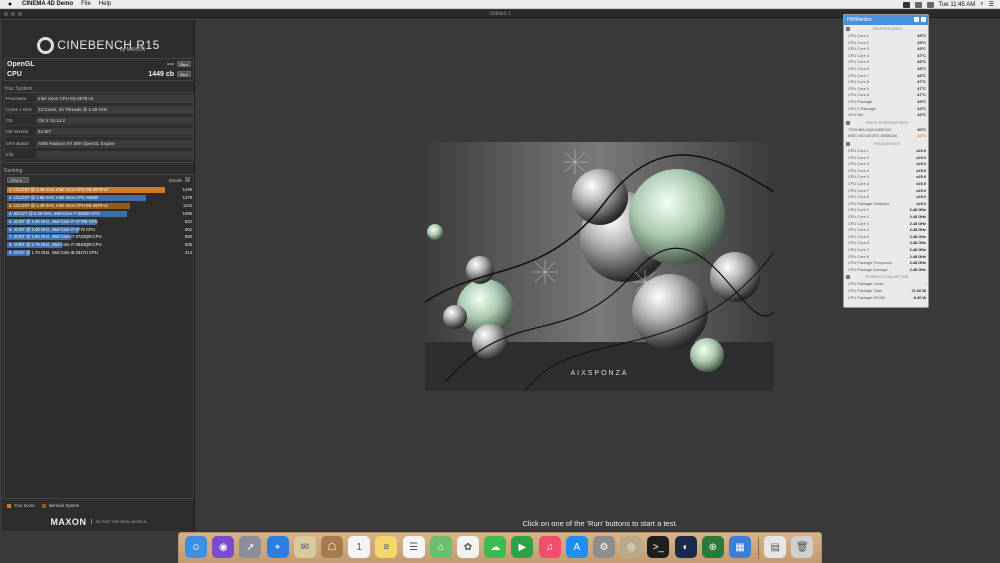  I want to click on hwmonitor-icon: ⊕, so click(712, 547).